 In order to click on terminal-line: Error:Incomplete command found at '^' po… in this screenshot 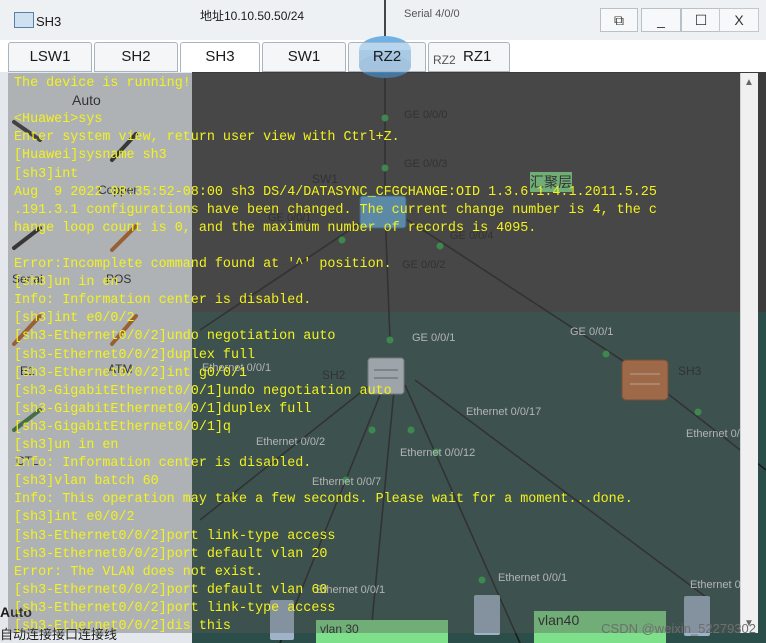, I will do `click(203, 264)`.